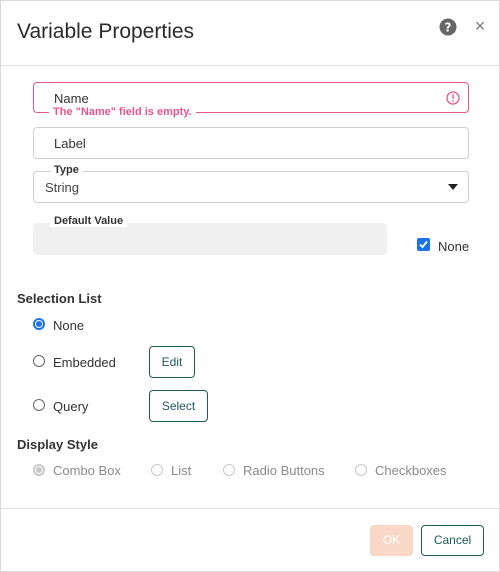  Describe the element at coordinates (250, 33) in the screenshot. I see `dialog-header: Variable Properties ? ×` at that location.